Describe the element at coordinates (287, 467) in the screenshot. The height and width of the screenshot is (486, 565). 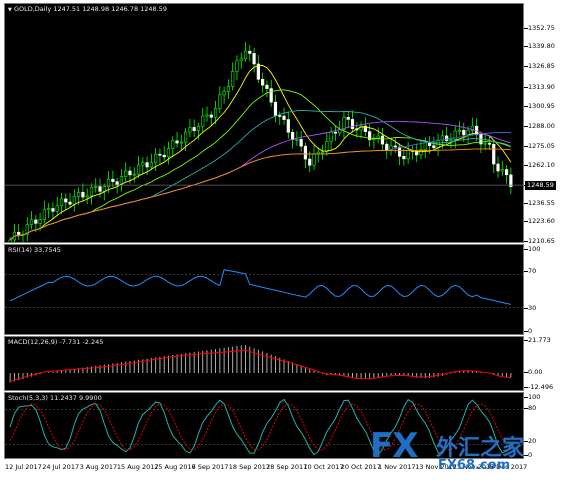
I see `time-axis-label: 28 Sep 2017` at that location.